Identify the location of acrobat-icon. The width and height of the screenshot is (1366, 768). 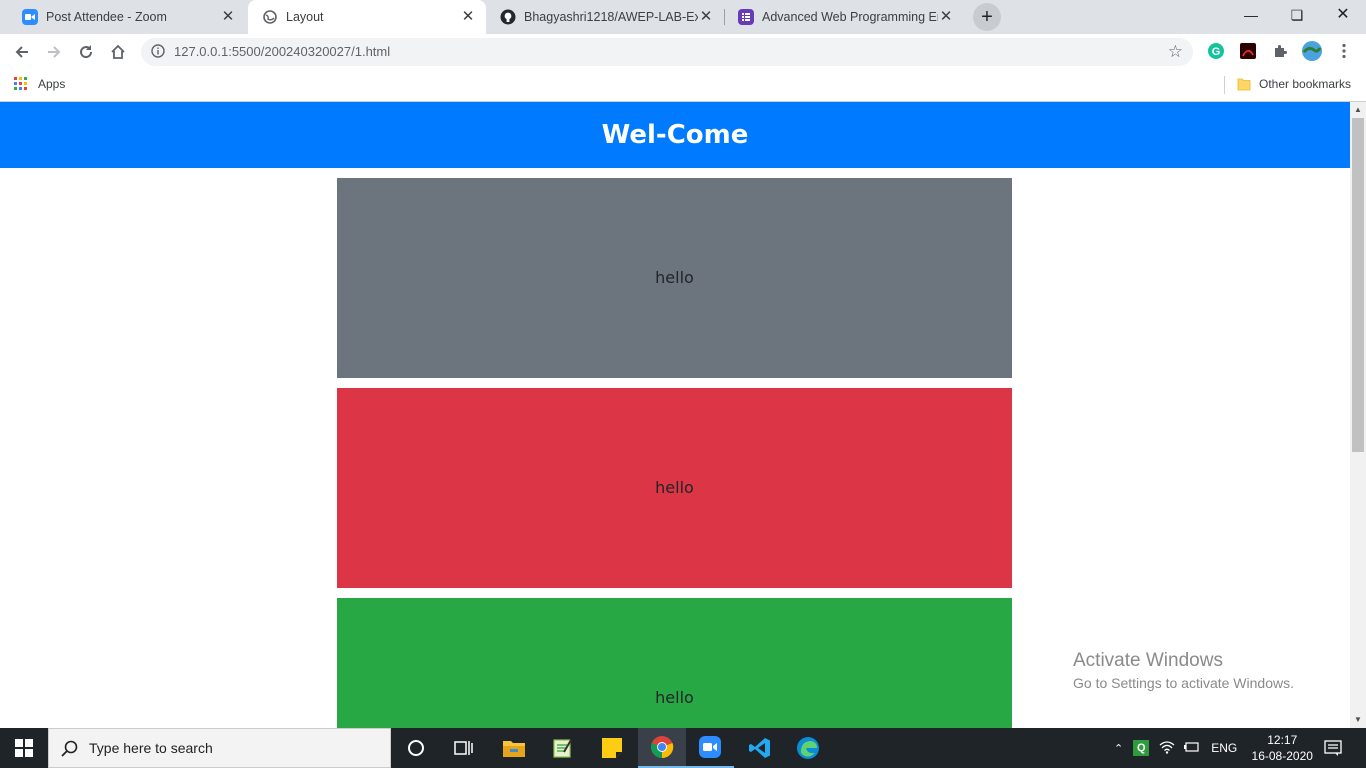
(1248, 51).